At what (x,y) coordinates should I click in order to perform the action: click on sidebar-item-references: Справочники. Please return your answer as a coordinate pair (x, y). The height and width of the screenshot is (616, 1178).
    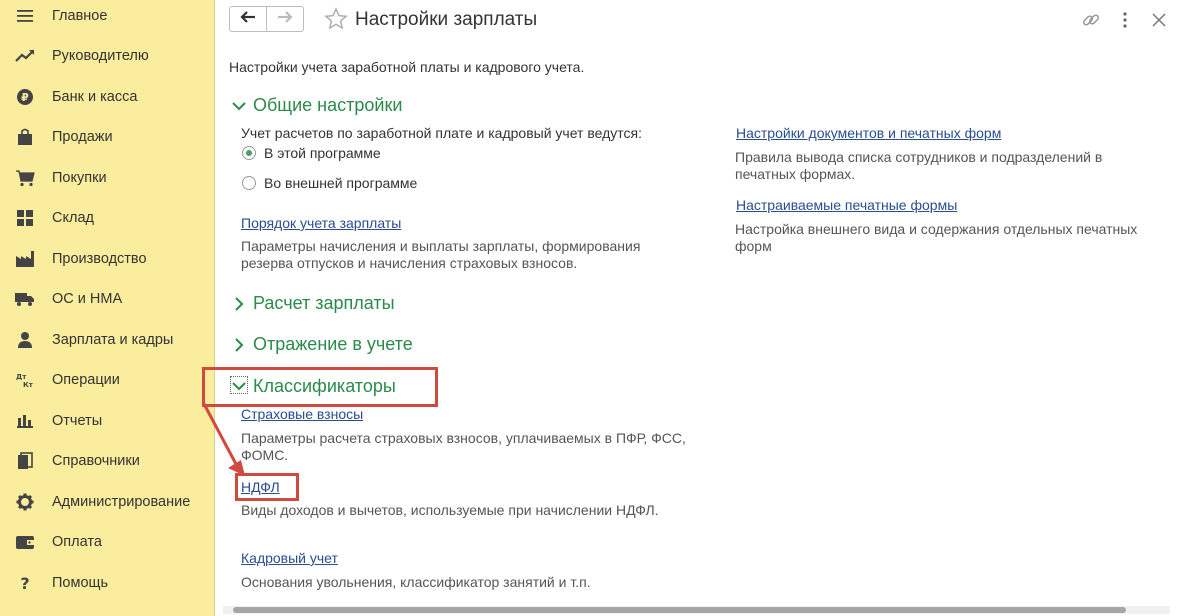
    Looking at the image, I should click on (107, 461).